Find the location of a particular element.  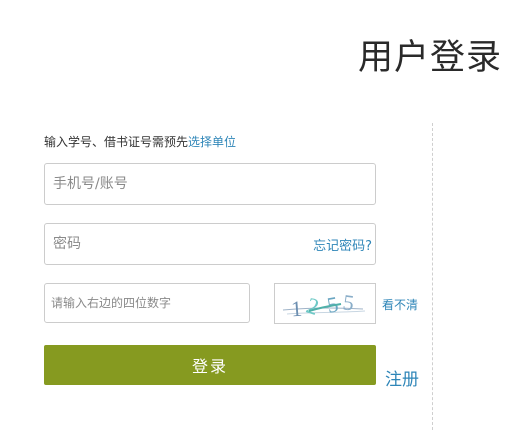

login-hint: 输入学号、借书证号需预先选择单位 is located at coordinates (140, 142).